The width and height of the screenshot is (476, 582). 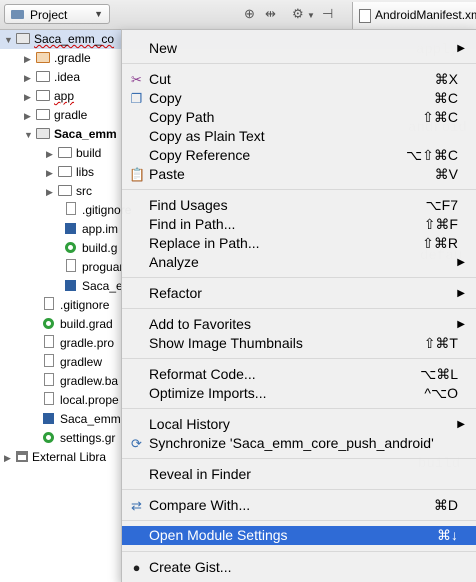 What do you see at coordinates (57, 14) in the screenshot?
I see `project-view-dropdown: Project ▼` at bounding box center [57, 14].